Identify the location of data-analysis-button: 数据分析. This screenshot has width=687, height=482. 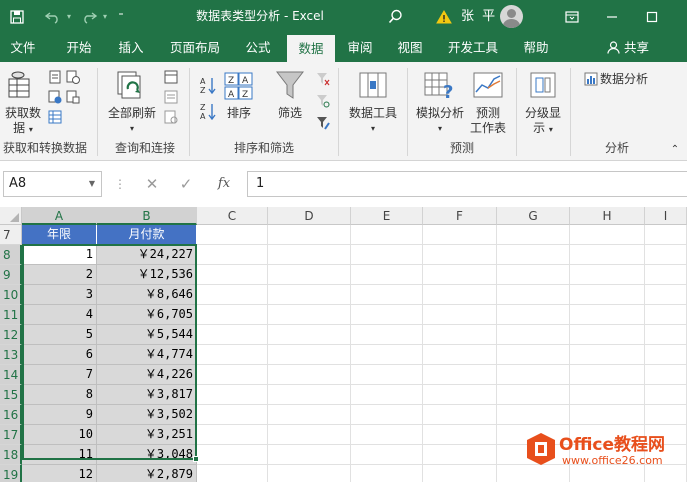
(630, 79).